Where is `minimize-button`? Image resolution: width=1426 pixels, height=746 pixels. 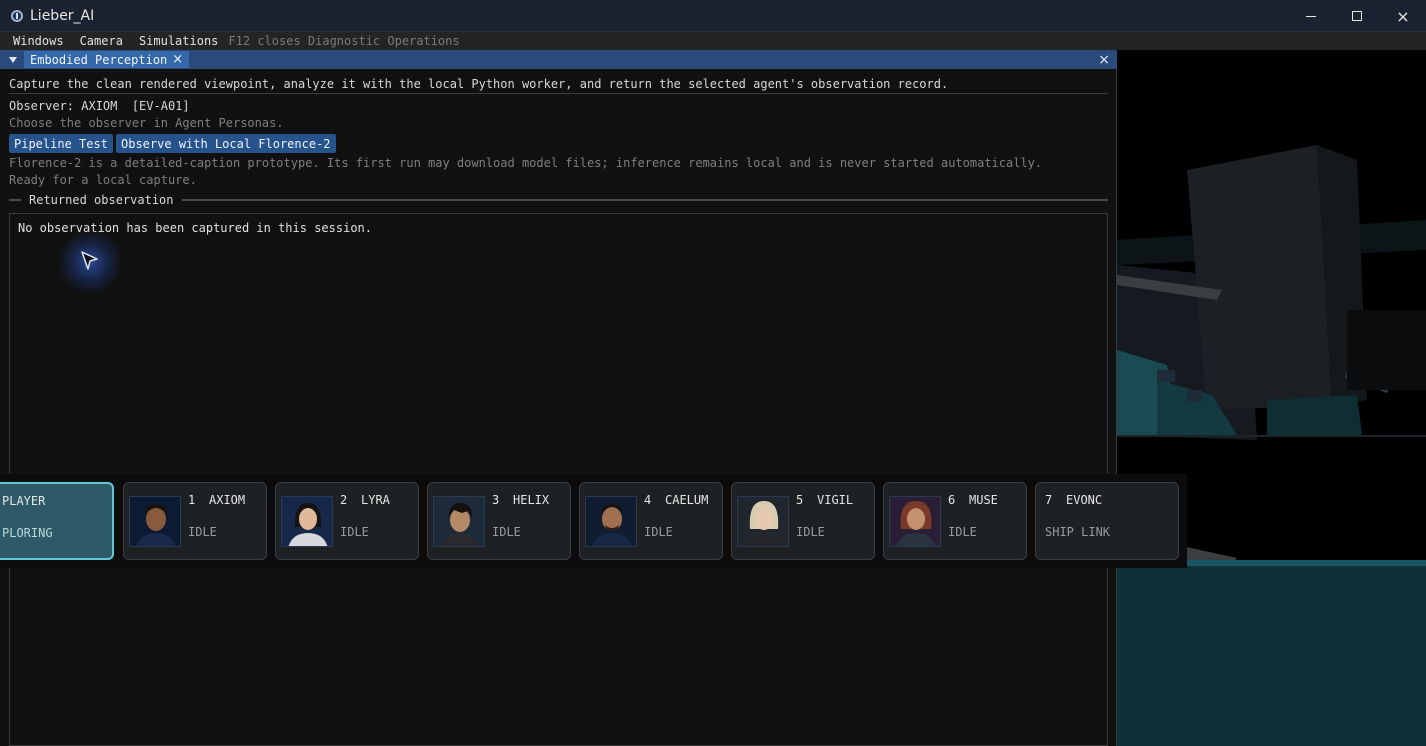 minimize-button is located at coordinates (1311, 16).